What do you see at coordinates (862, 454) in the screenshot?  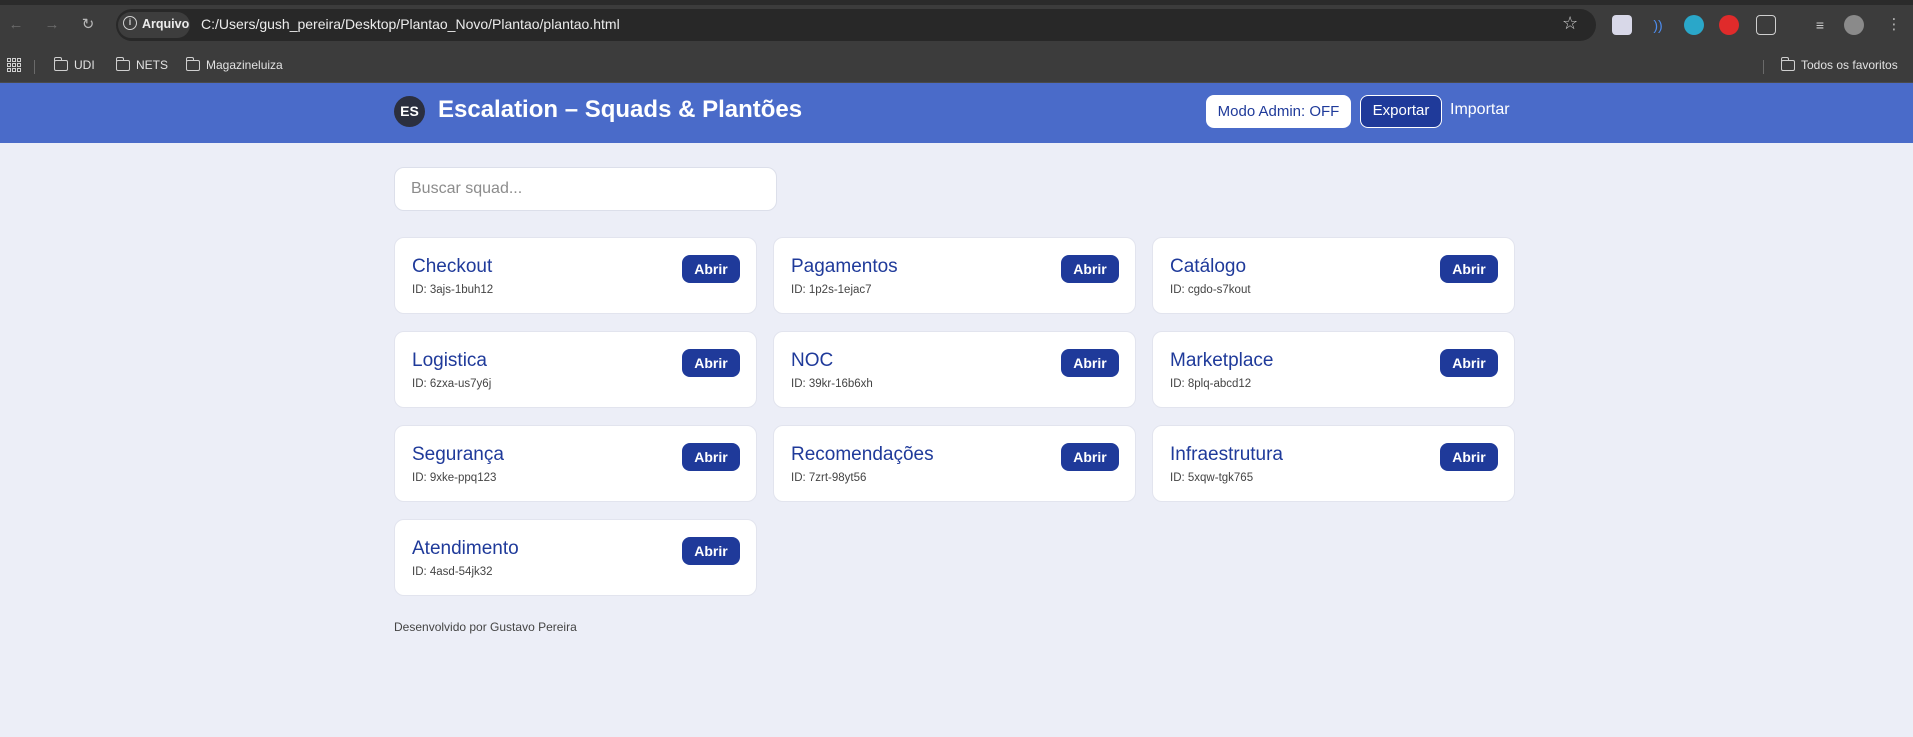 I see `squad-name: Recomendações` at bounding box center [862, 454].